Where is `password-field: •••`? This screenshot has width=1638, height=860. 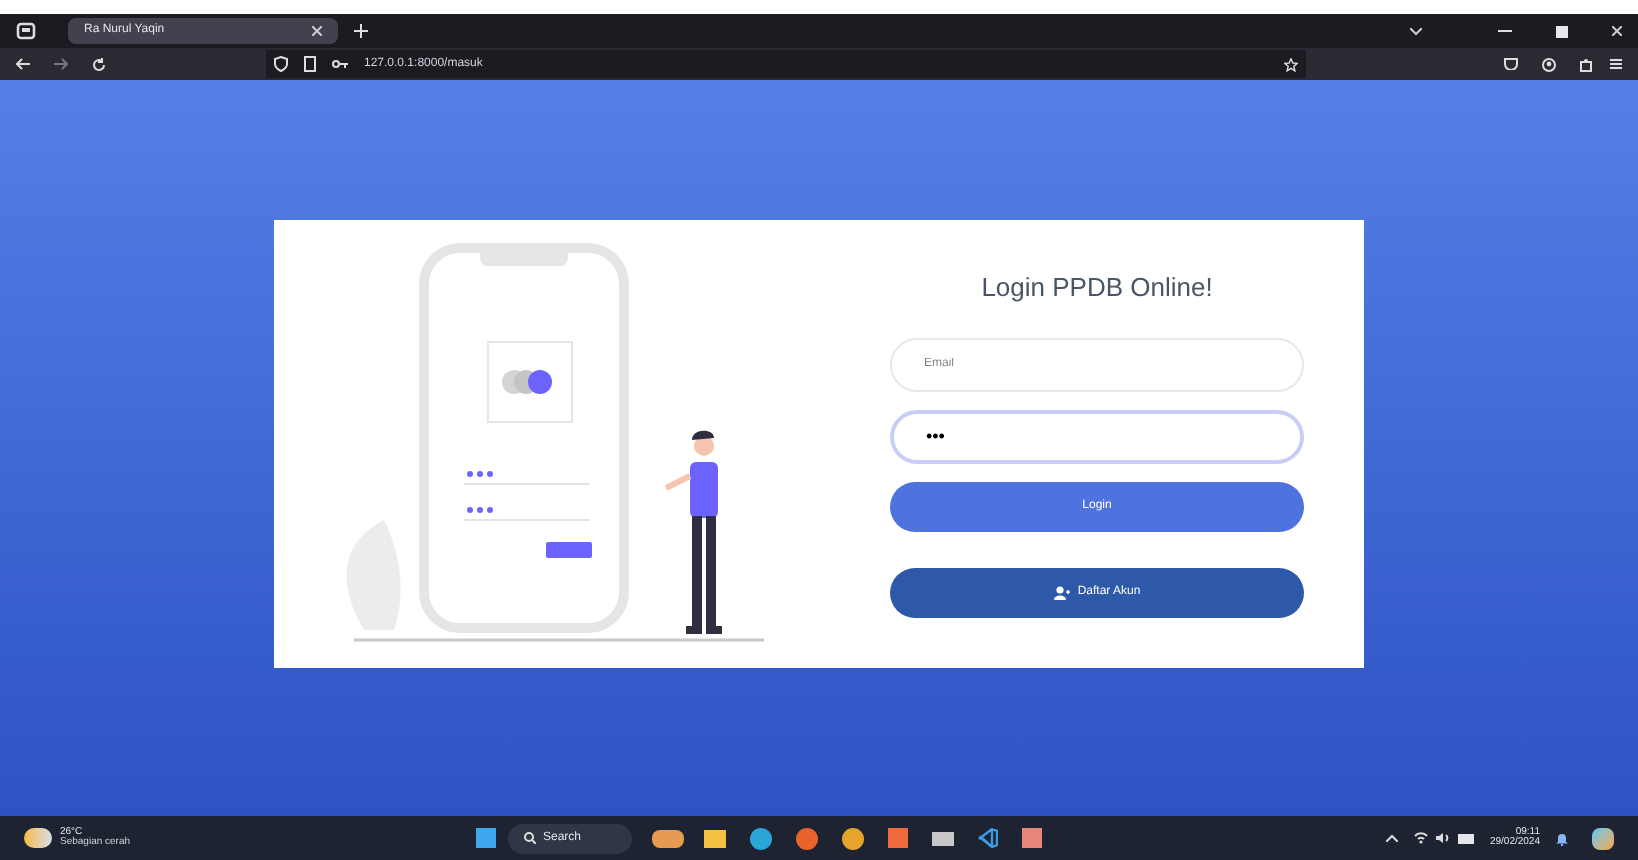 password-field: ••• is located at coordinates (1097, 436).